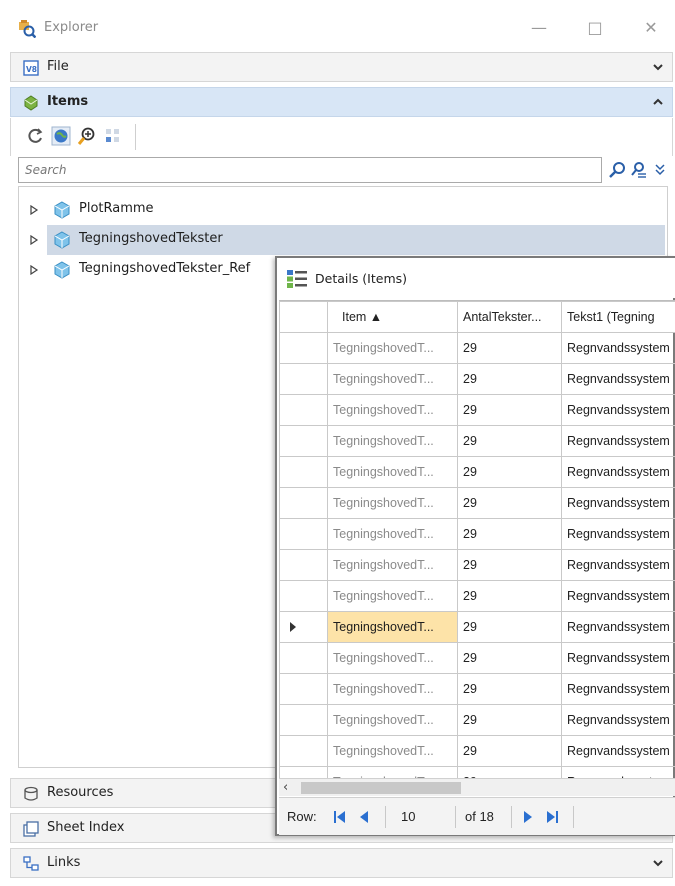  What do you see at coordinates (87, 136) in the screenshot?
I see `zoom-icon` at bounding box center [87, 136].